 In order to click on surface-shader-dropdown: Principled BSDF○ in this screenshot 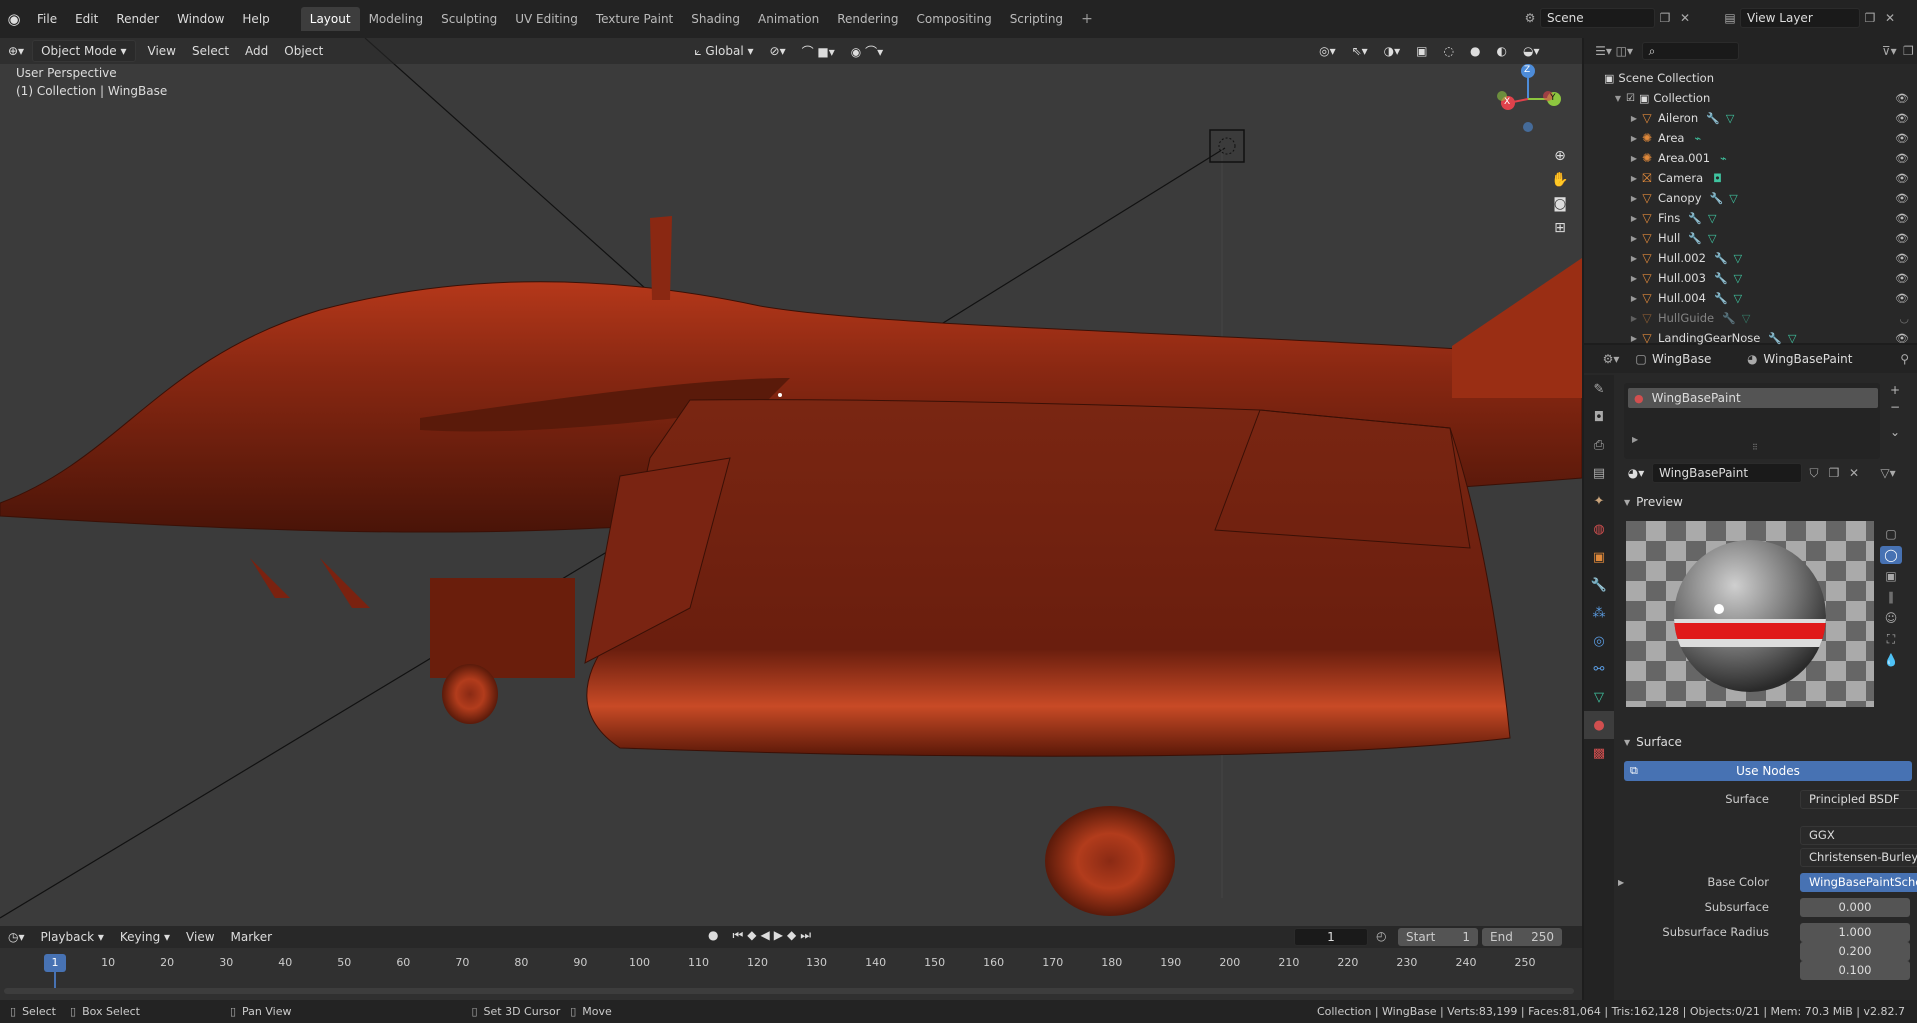, I will do `click(1858, 799)`.